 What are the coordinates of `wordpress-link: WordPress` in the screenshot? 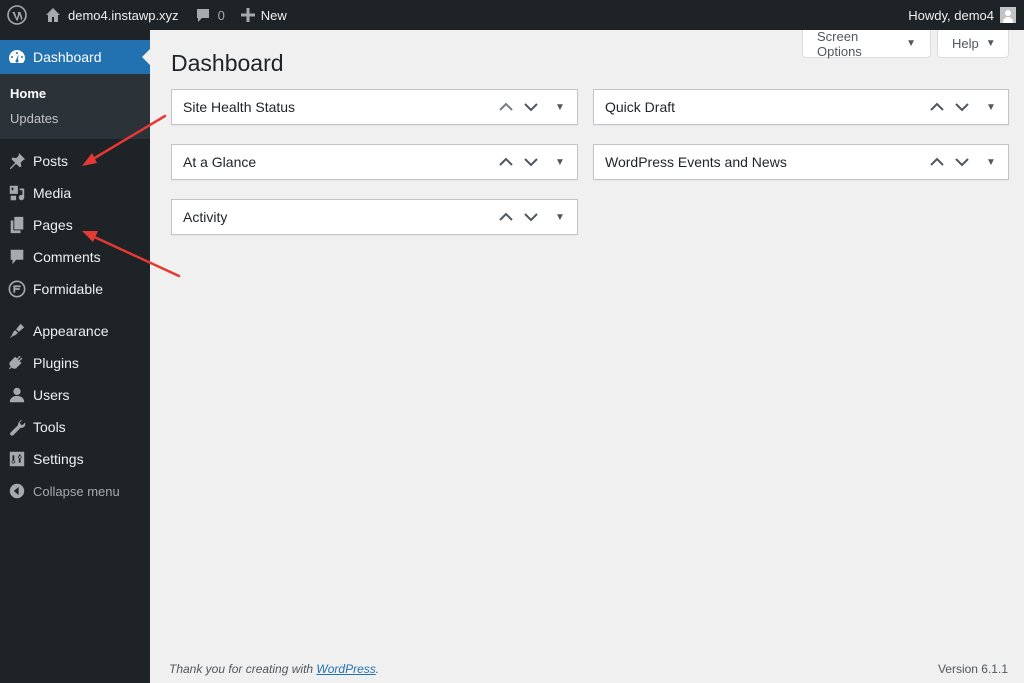 It's located at (345, 669).